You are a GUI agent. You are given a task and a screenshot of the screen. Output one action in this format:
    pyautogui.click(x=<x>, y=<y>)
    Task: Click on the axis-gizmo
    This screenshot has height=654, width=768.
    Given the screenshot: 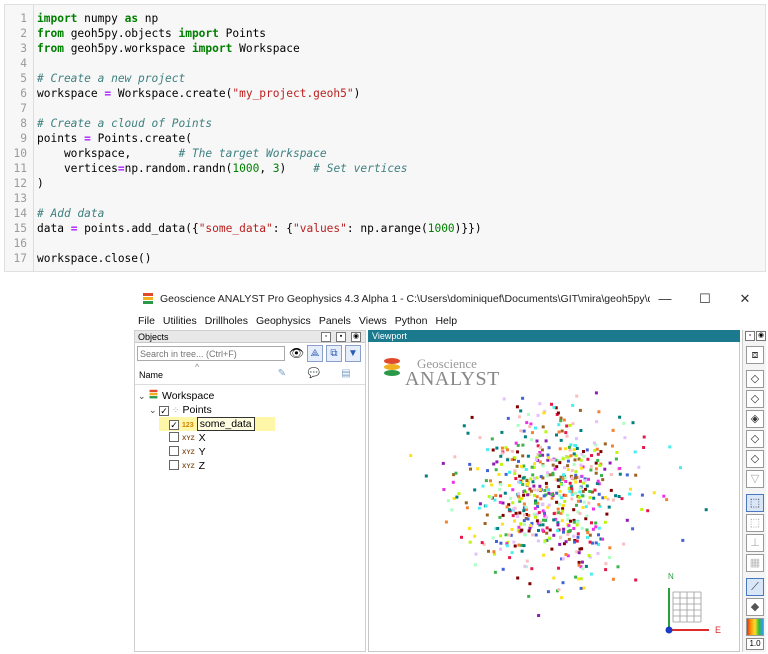 What is the action you would take?
    pyautogui.click(x=699, y=610)
    